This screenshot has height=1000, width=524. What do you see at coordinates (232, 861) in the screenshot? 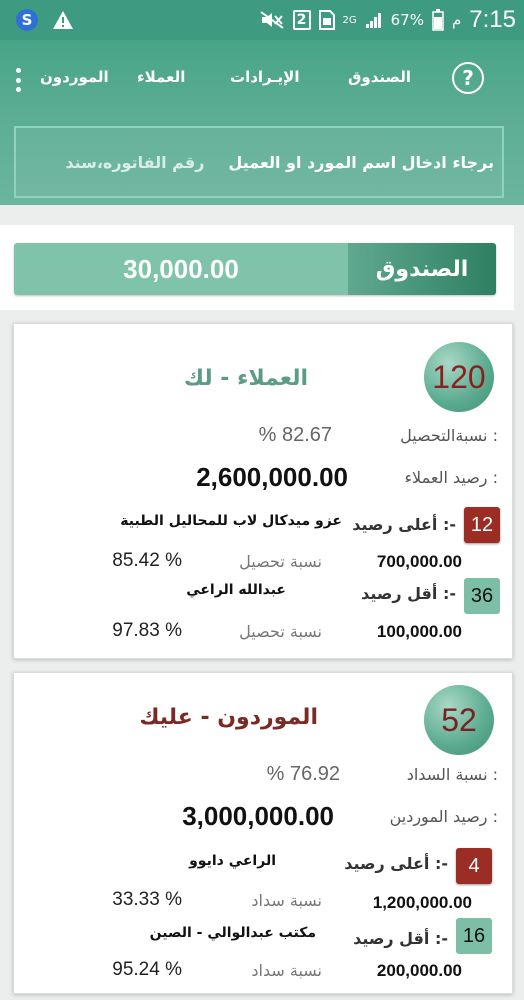
I see `suppliers-highest-name: الراعي دايوو` at bounding box center [232, 861].